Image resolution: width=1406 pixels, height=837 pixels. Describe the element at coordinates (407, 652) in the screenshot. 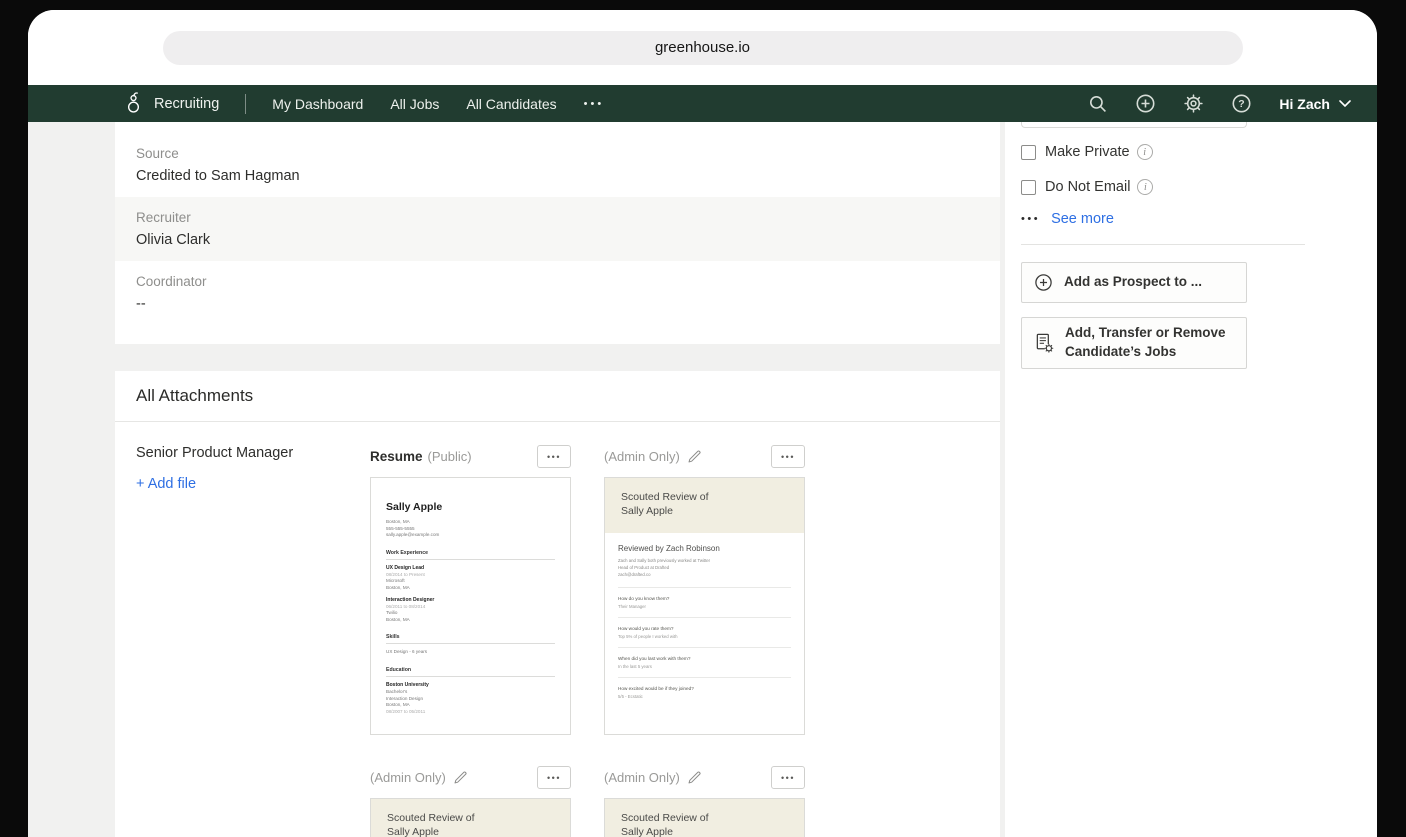

I see `resume-skills-line: UX Design - 6 years` at that location.